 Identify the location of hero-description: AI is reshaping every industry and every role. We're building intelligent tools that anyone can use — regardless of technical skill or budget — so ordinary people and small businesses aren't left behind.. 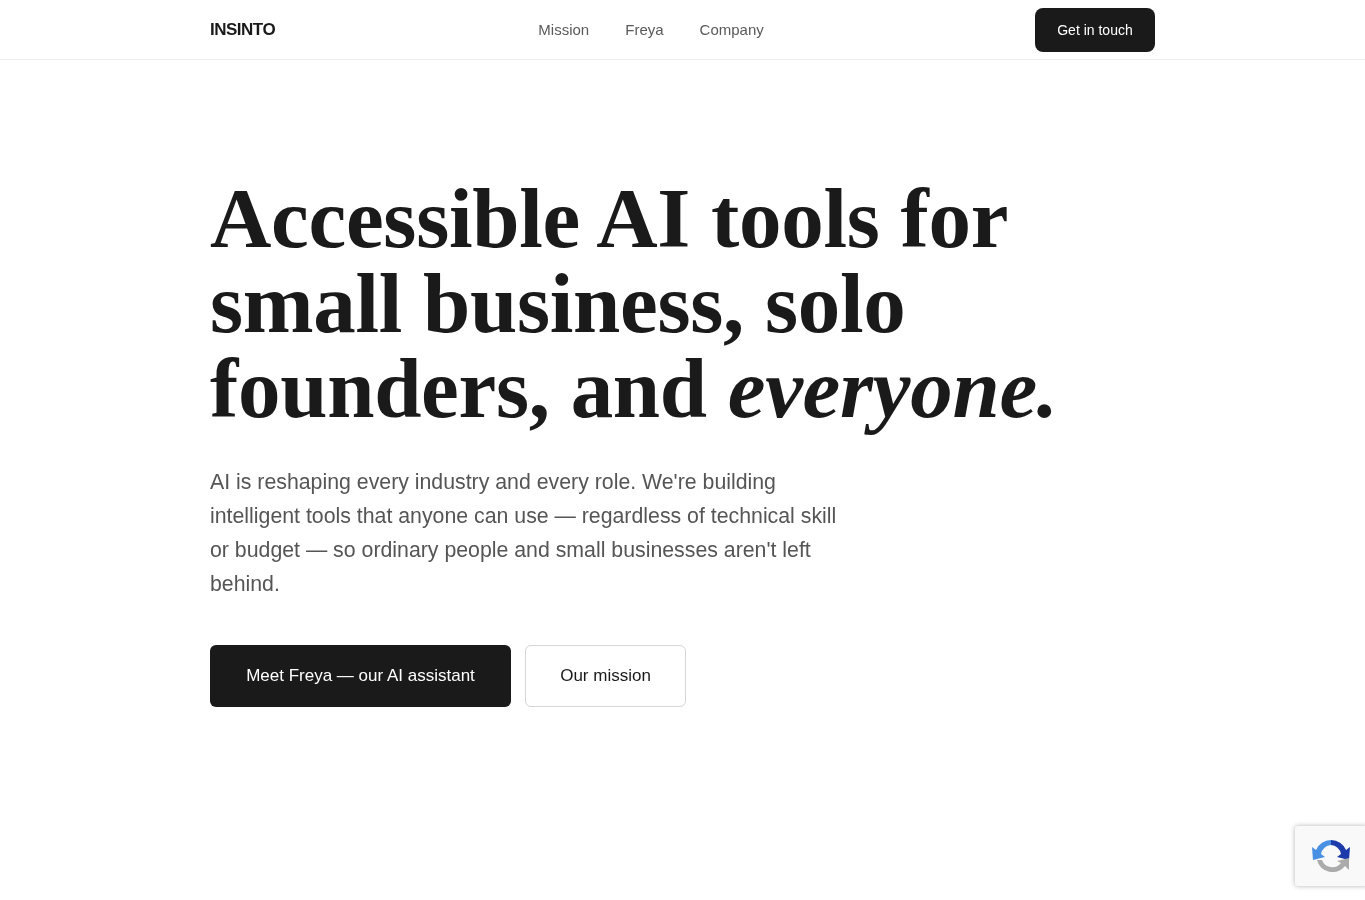
(524, 533).